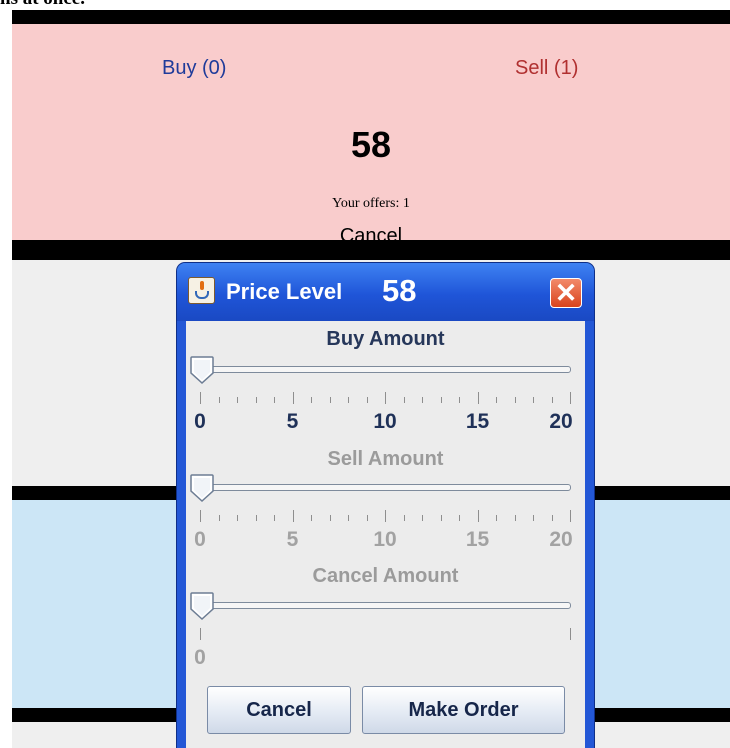  I want to click on cancel-amount-label: Cancel Amount, so click(385, 576).